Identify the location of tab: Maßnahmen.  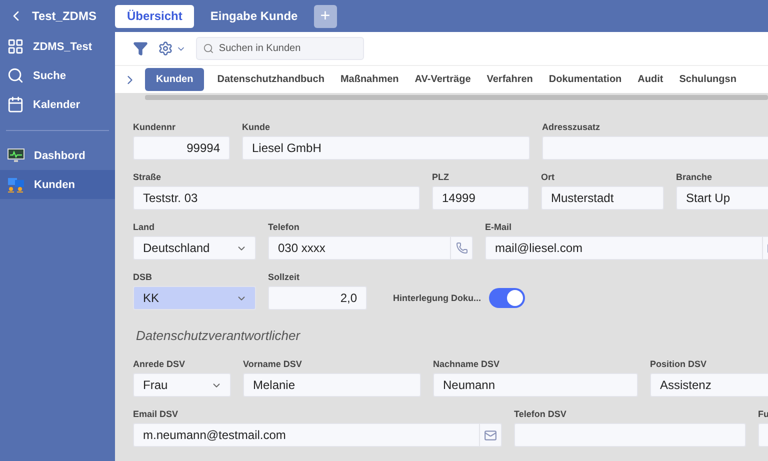
(369, 79).